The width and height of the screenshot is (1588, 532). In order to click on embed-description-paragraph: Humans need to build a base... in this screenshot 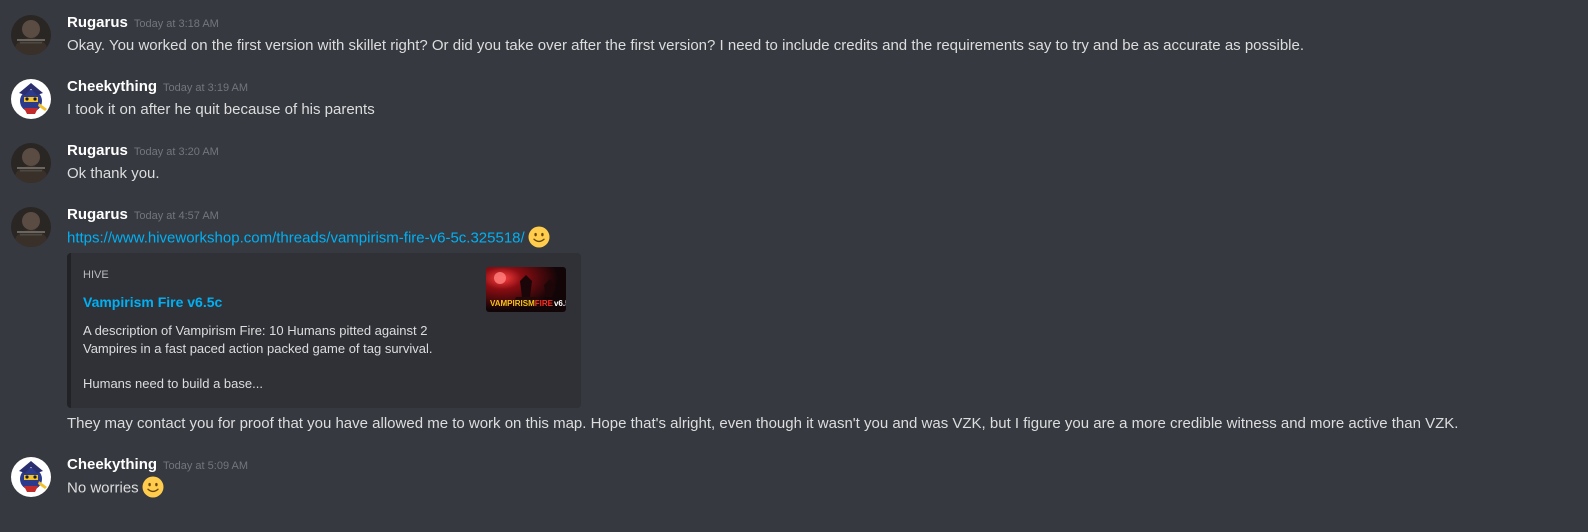, I will do `click(173, 383)`.